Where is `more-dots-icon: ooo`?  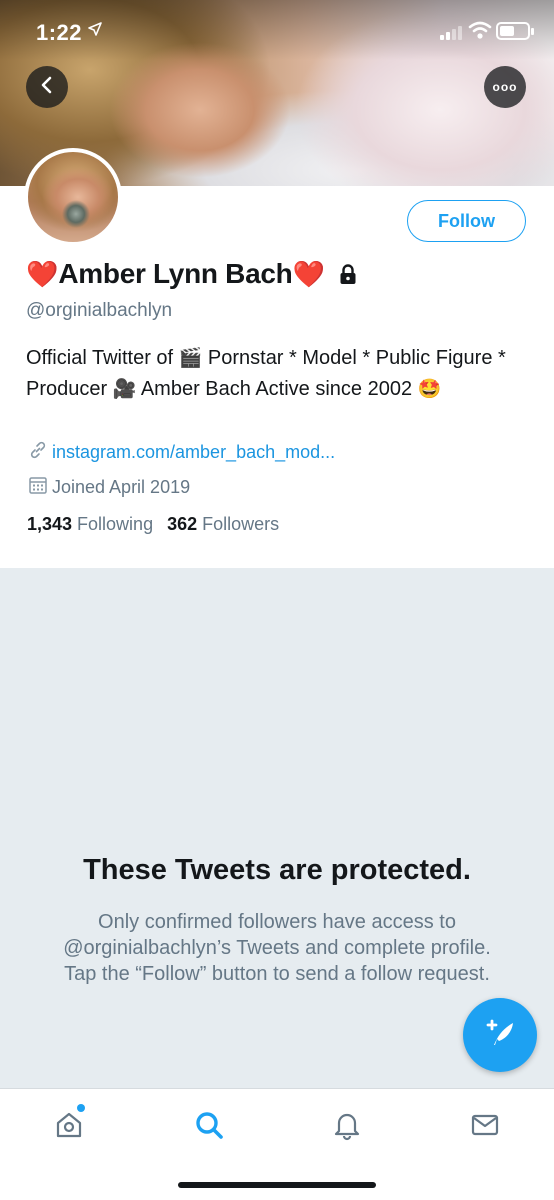 more-dots-icon: ooo is located at coordinates (505, 87).